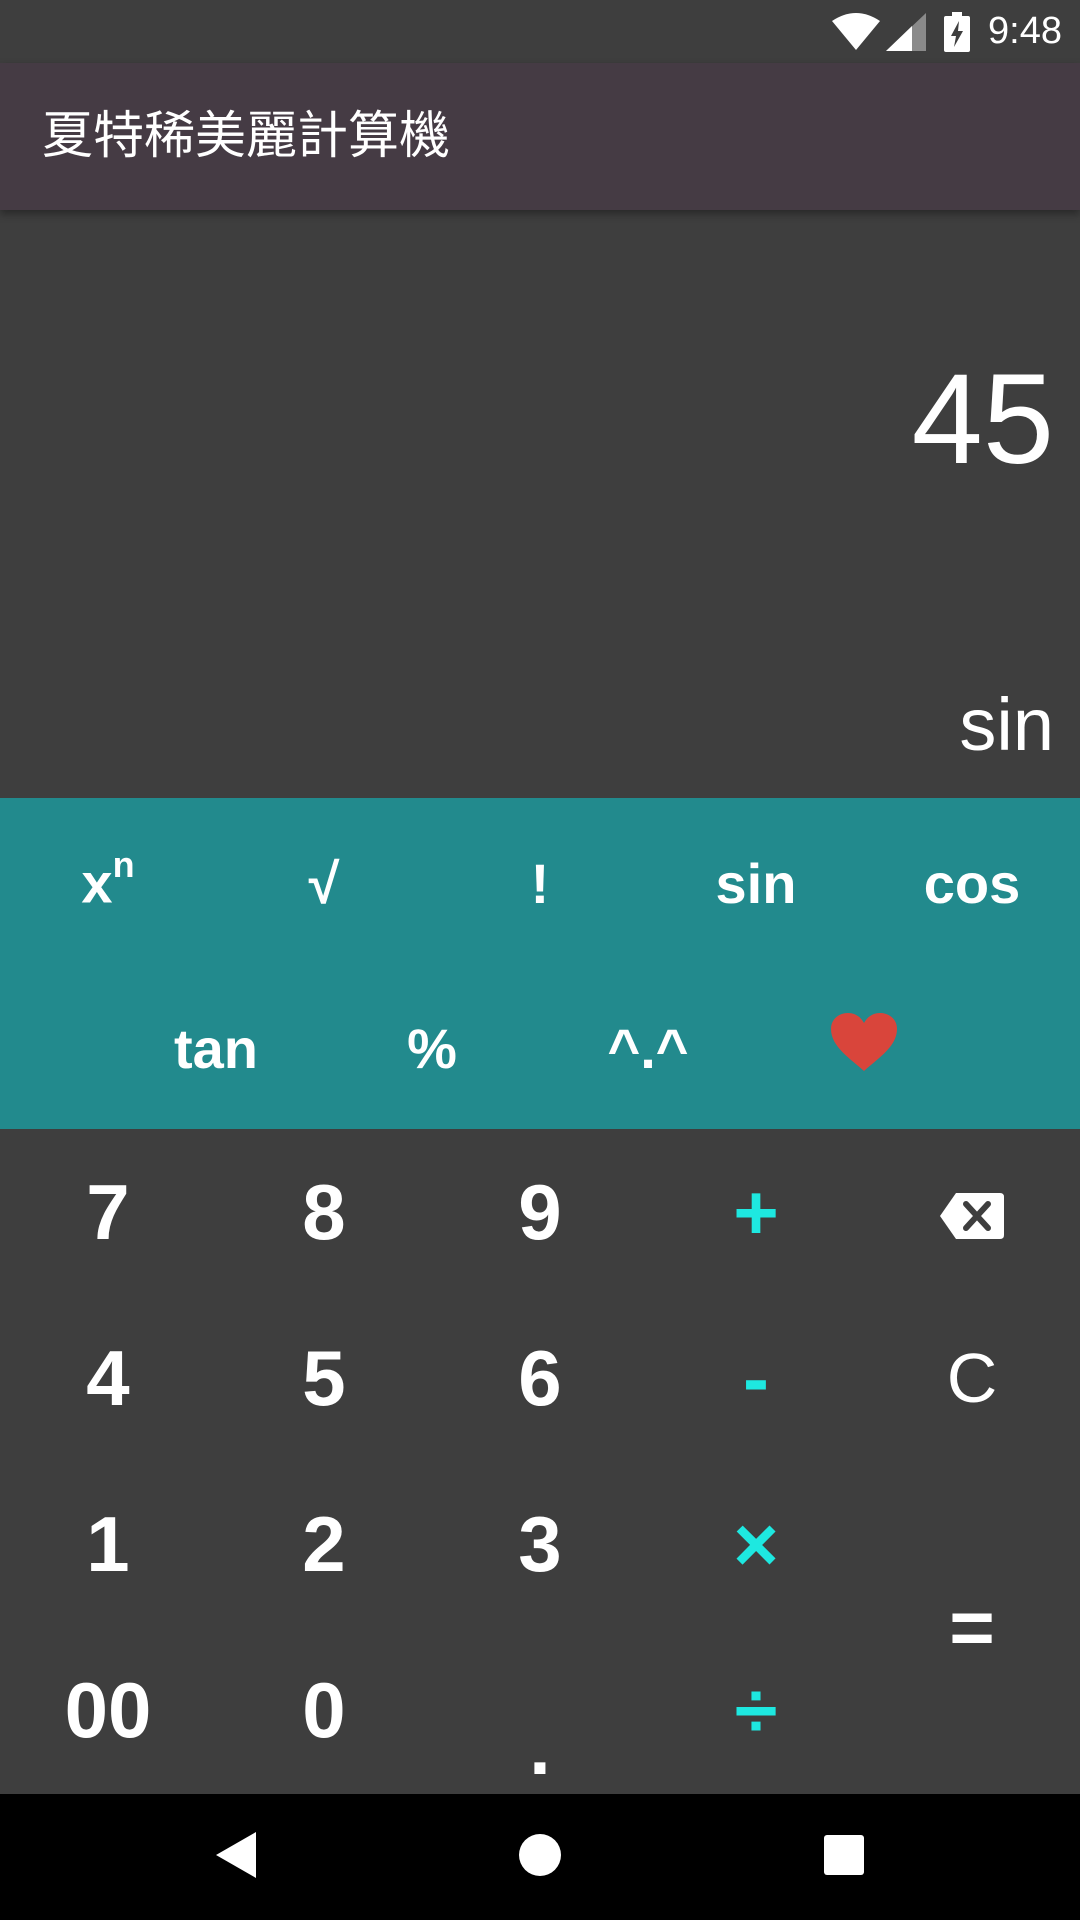 The height and width of the screenshot is (1920, 1080). What do you see at coordinates (108, 1378) in the screenshot?
I see `key-4: 4` at bounding box center [108, 1378].